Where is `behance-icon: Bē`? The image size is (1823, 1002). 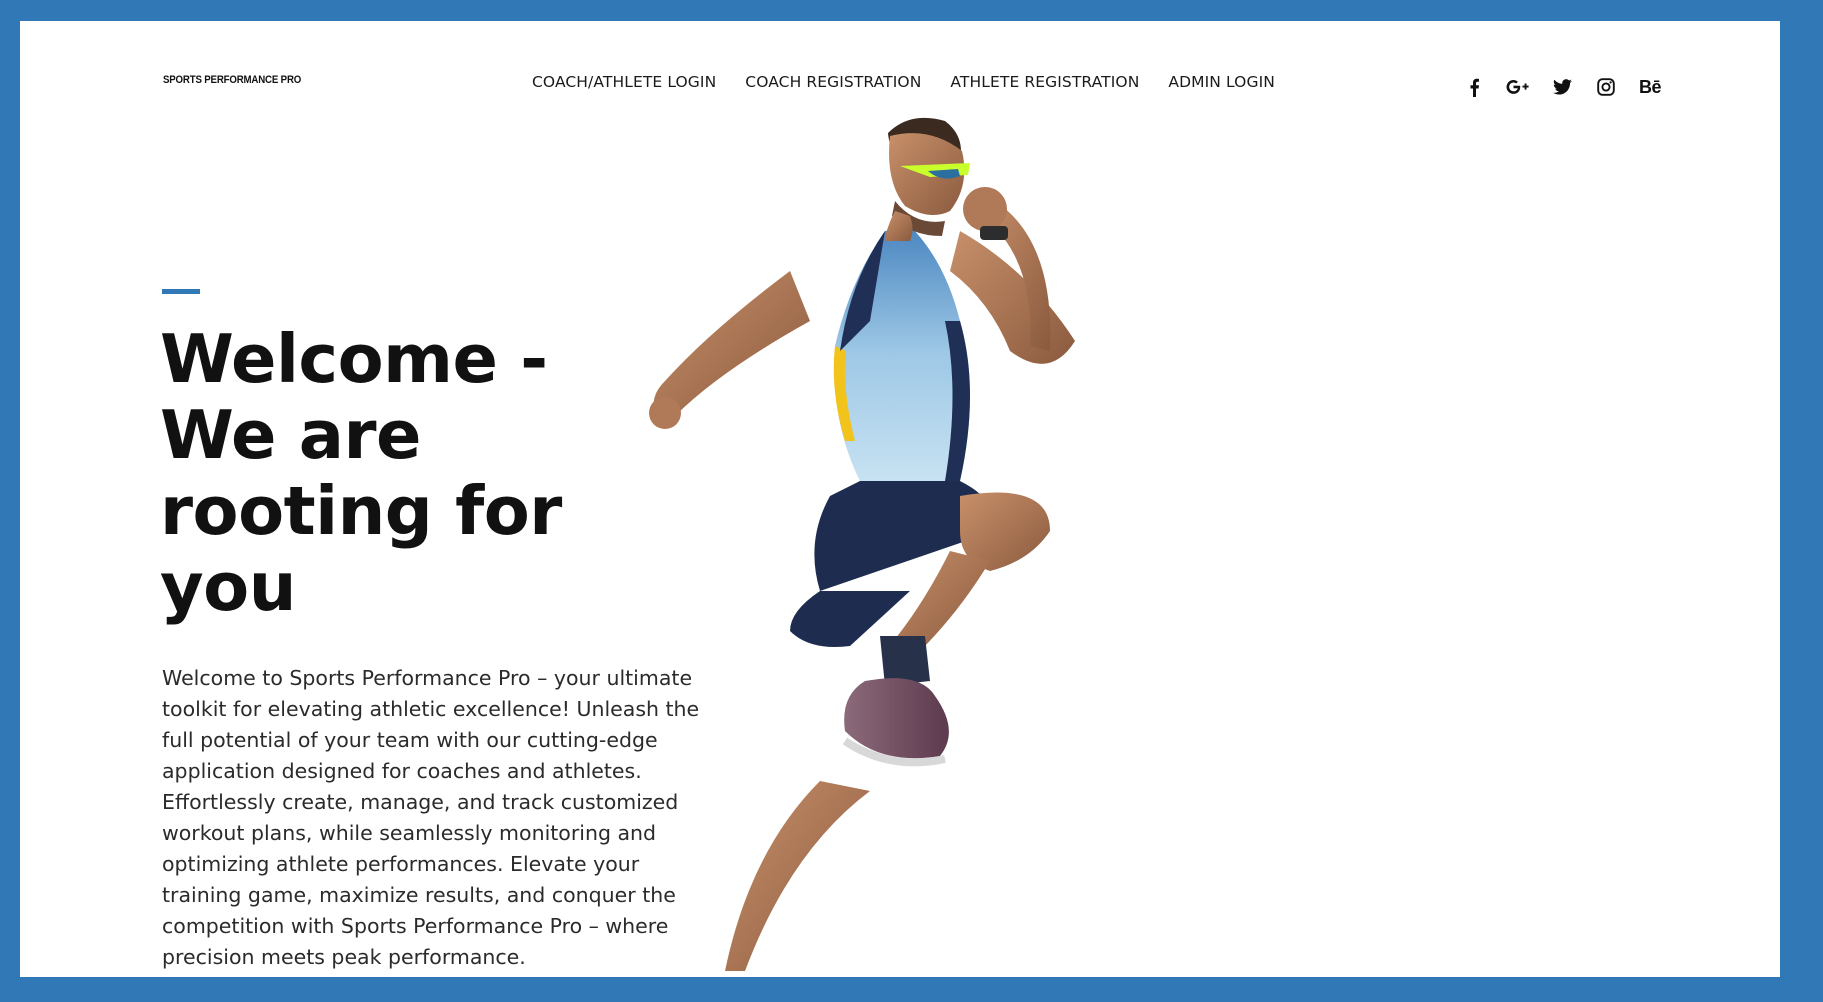
behance-icon: Bē is located at coordinates (1650, 87).